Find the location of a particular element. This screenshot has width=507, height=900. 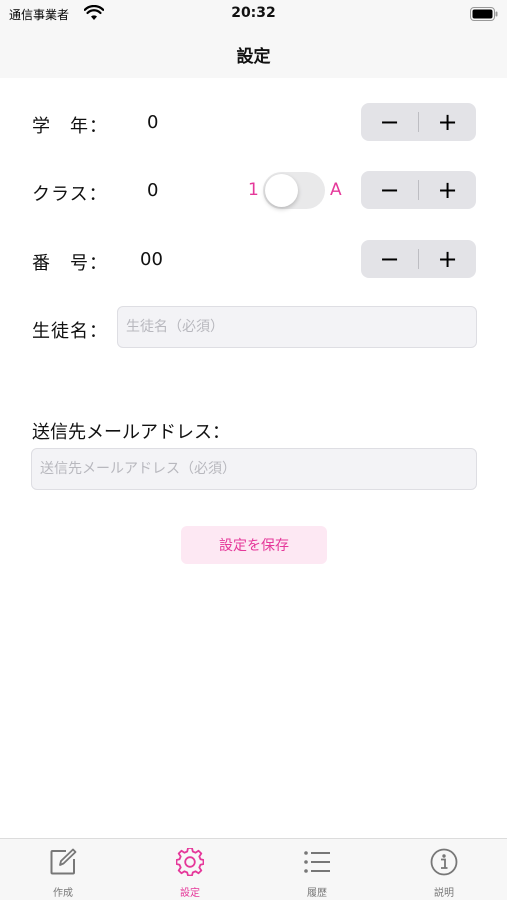

number-decrement-button: − is located at coordinates (389, 259).